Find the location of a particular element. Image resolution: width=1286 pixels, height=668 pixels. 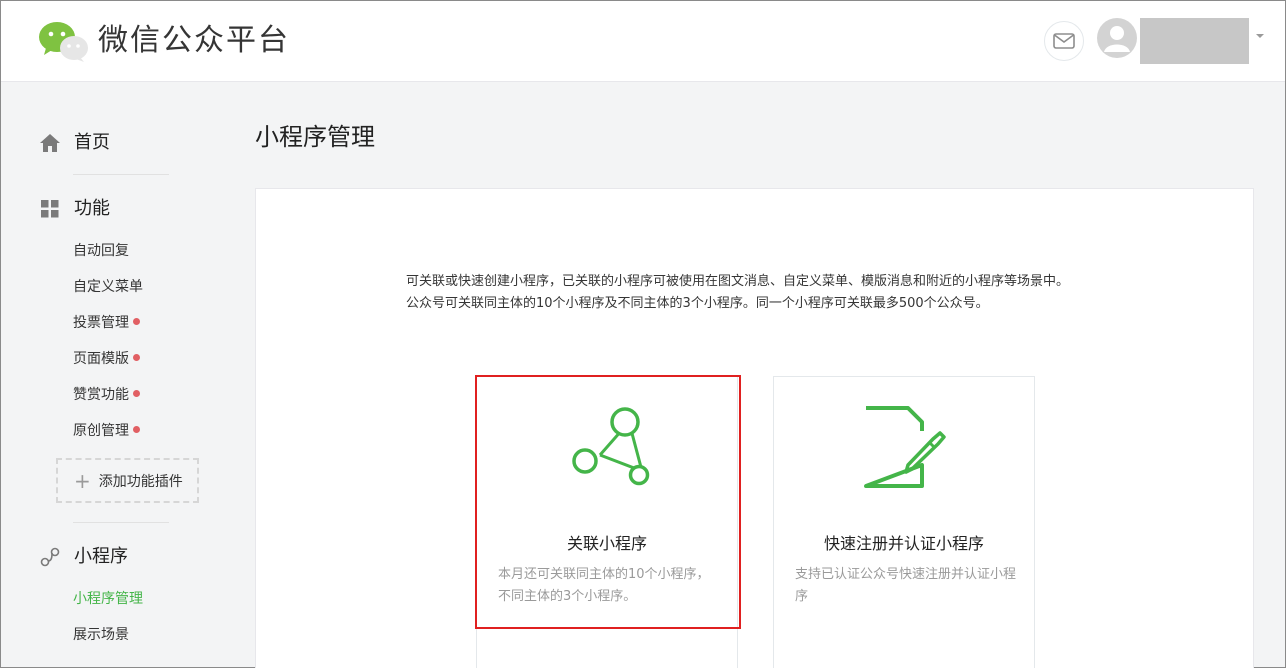

add-plugin-button: + 添加功能插件 is located at coordinates (127, 480).